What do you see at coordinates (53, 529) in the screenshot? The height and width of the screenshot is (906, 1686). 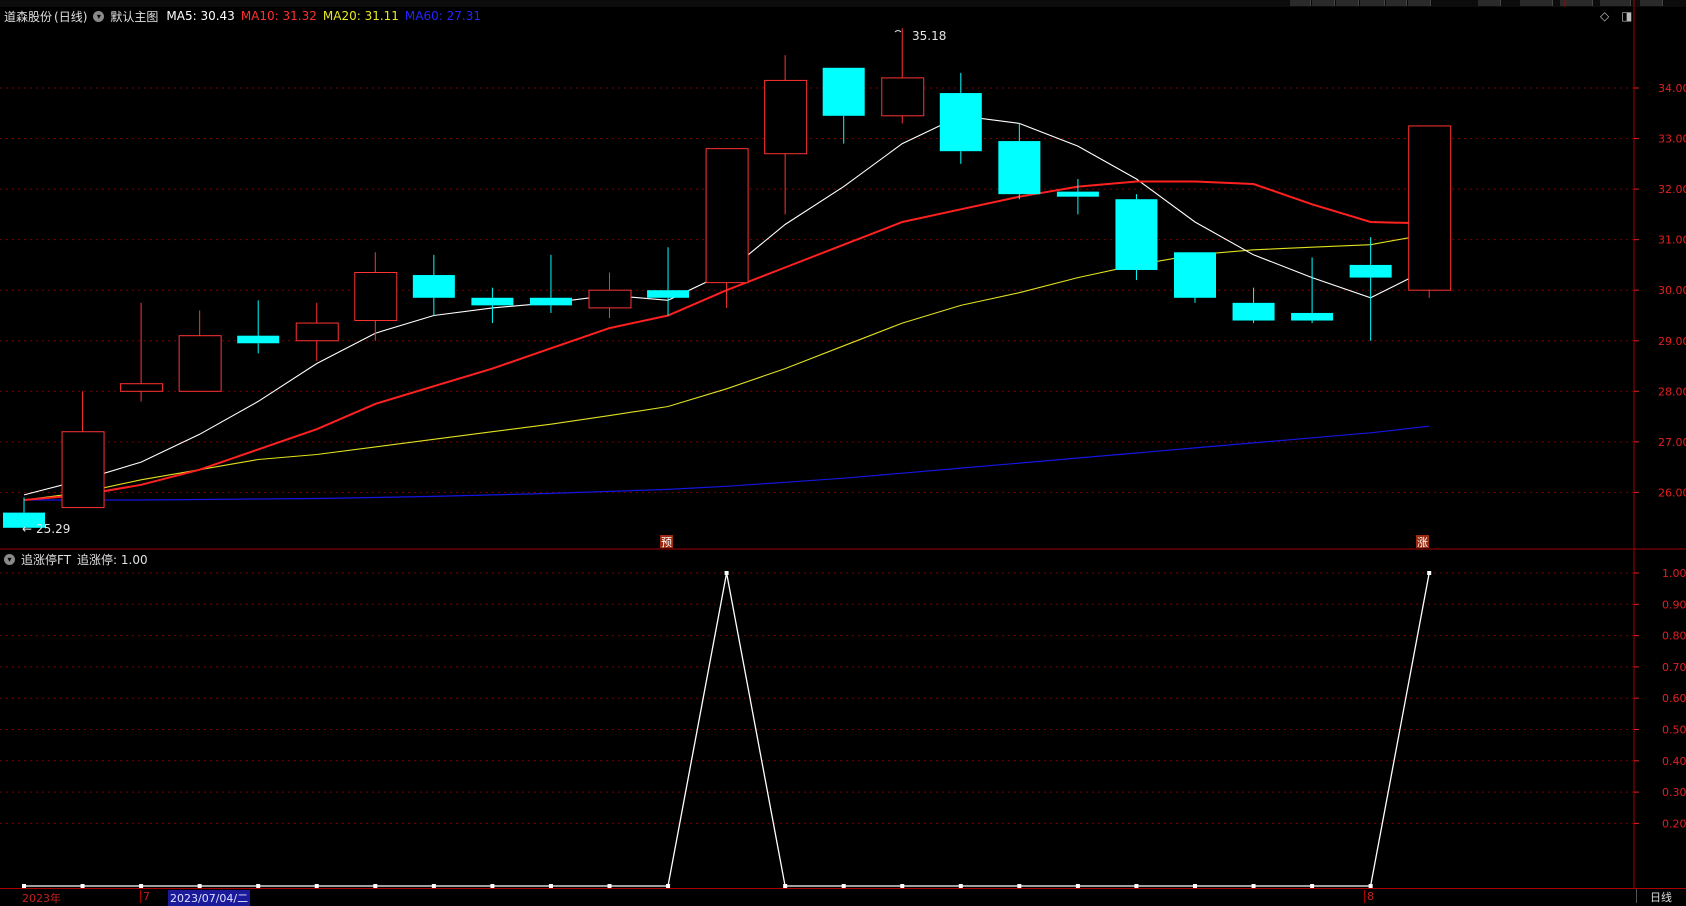 I see `low-label: 25.29` at bounding box center [53, 529].